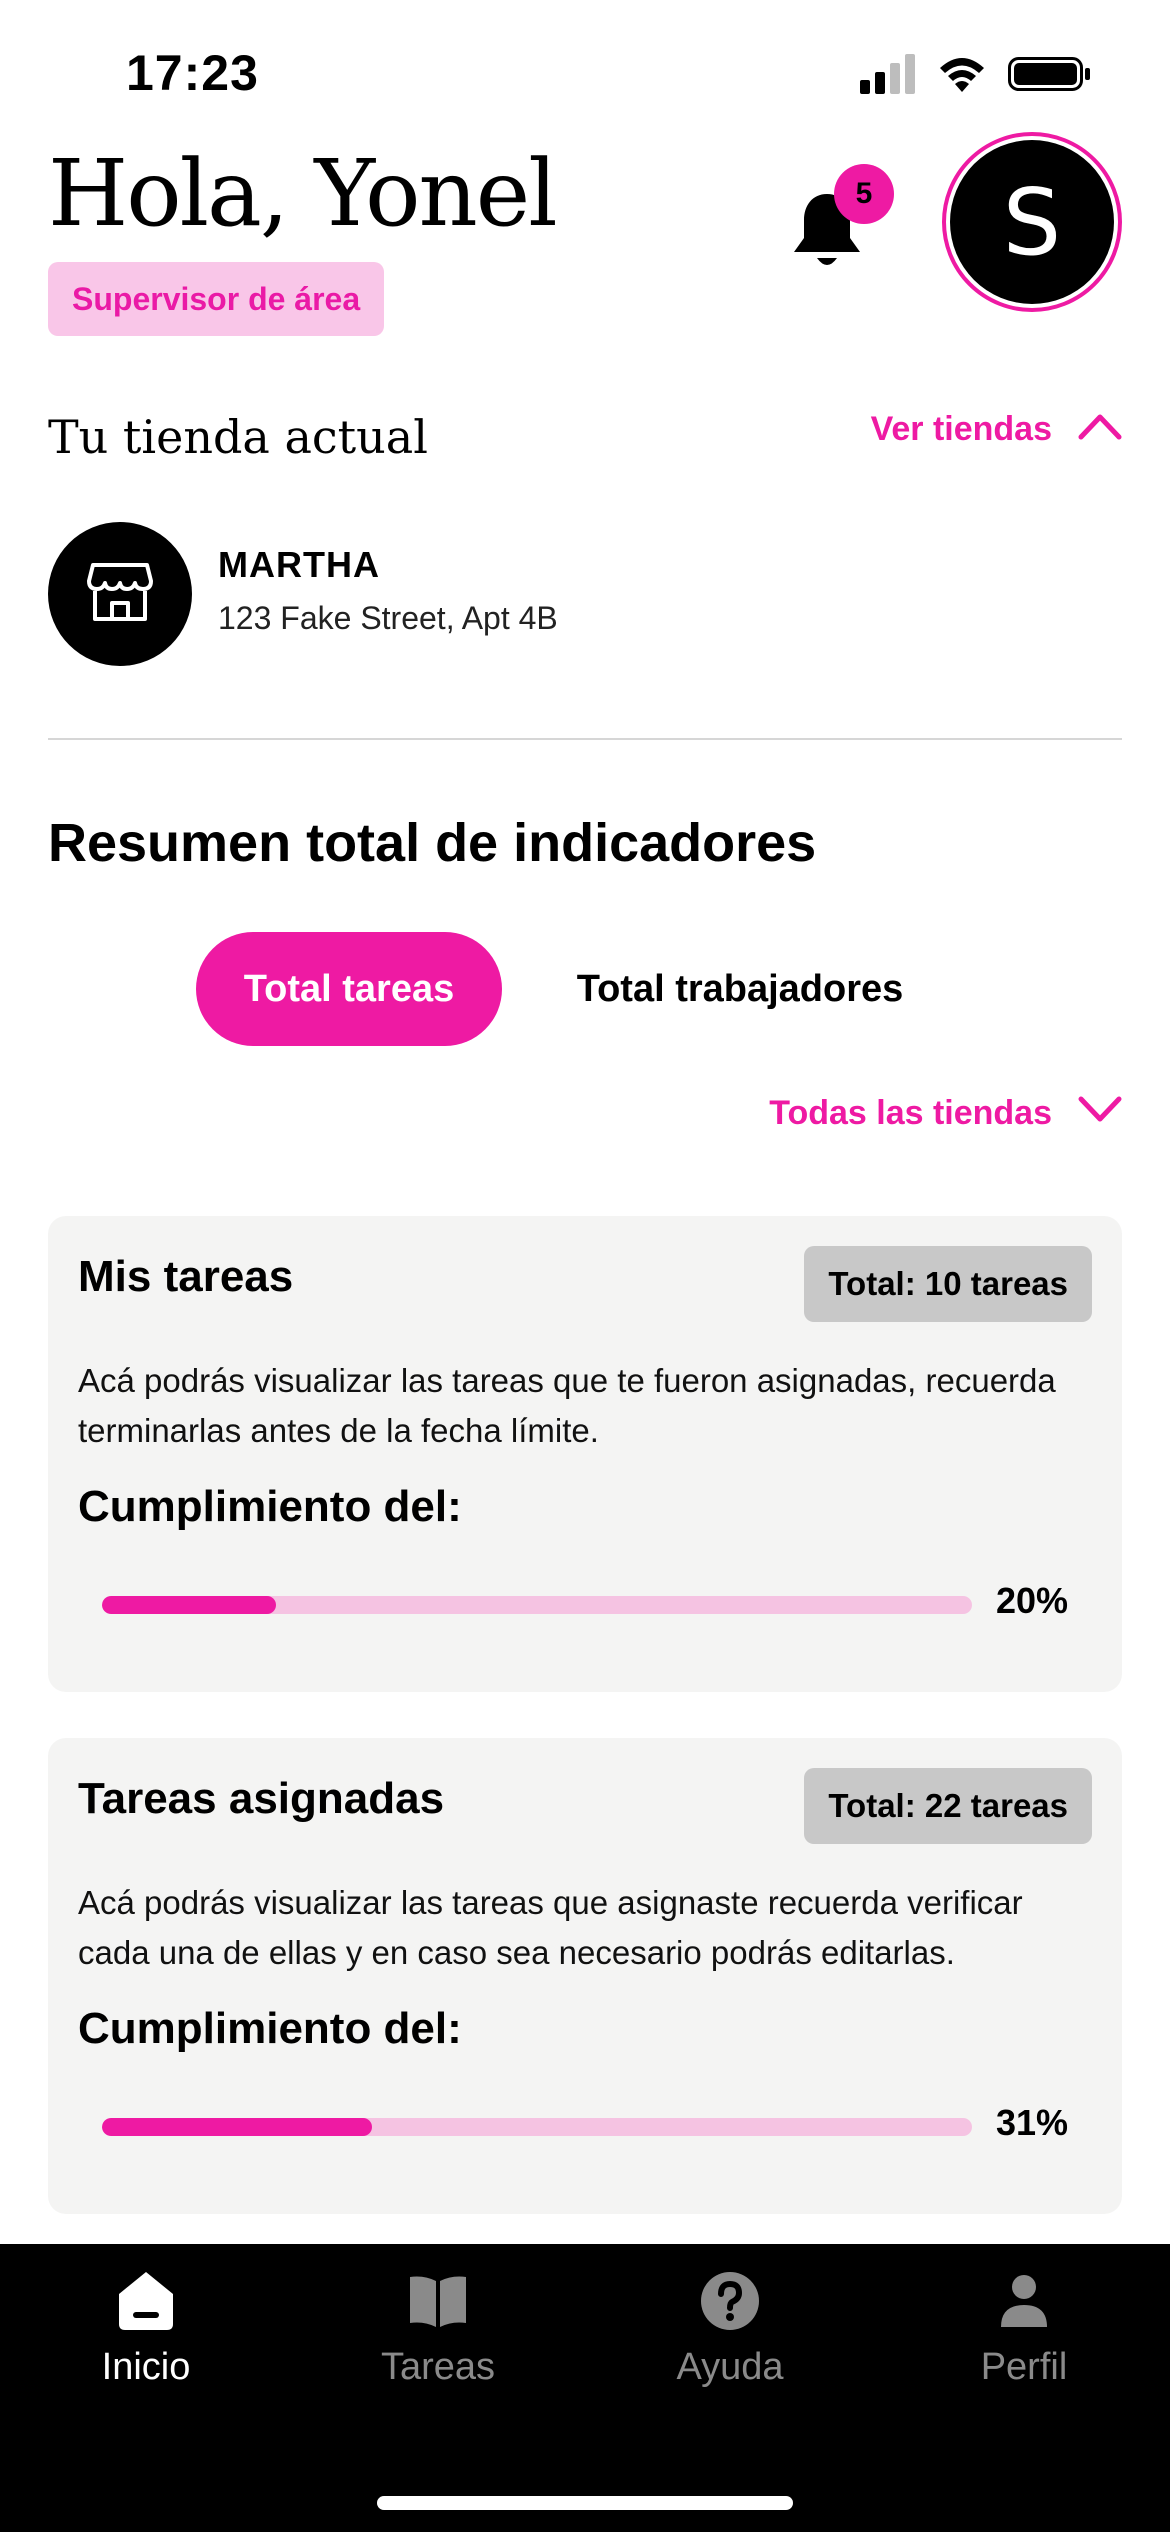 Image resolution: width=1170 pixels, height=2532 pixels. I want to click on indicators-title: Resumen total de indicadores, so click(432, 843).